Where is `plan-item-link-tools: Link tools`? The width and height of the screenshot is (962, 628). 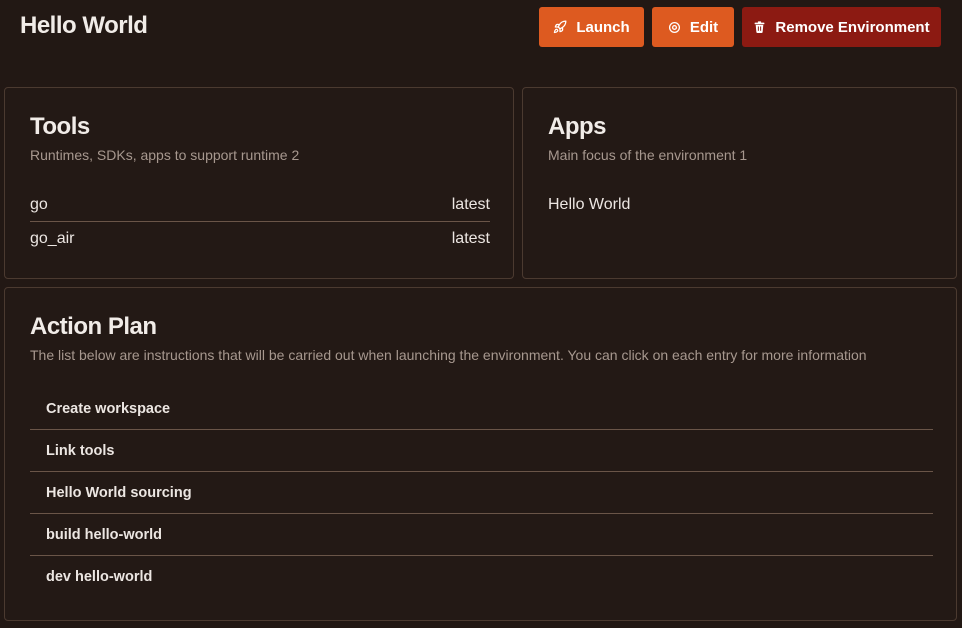
plan-item-link-tools: Link tools is located at coordinates (481, 451).